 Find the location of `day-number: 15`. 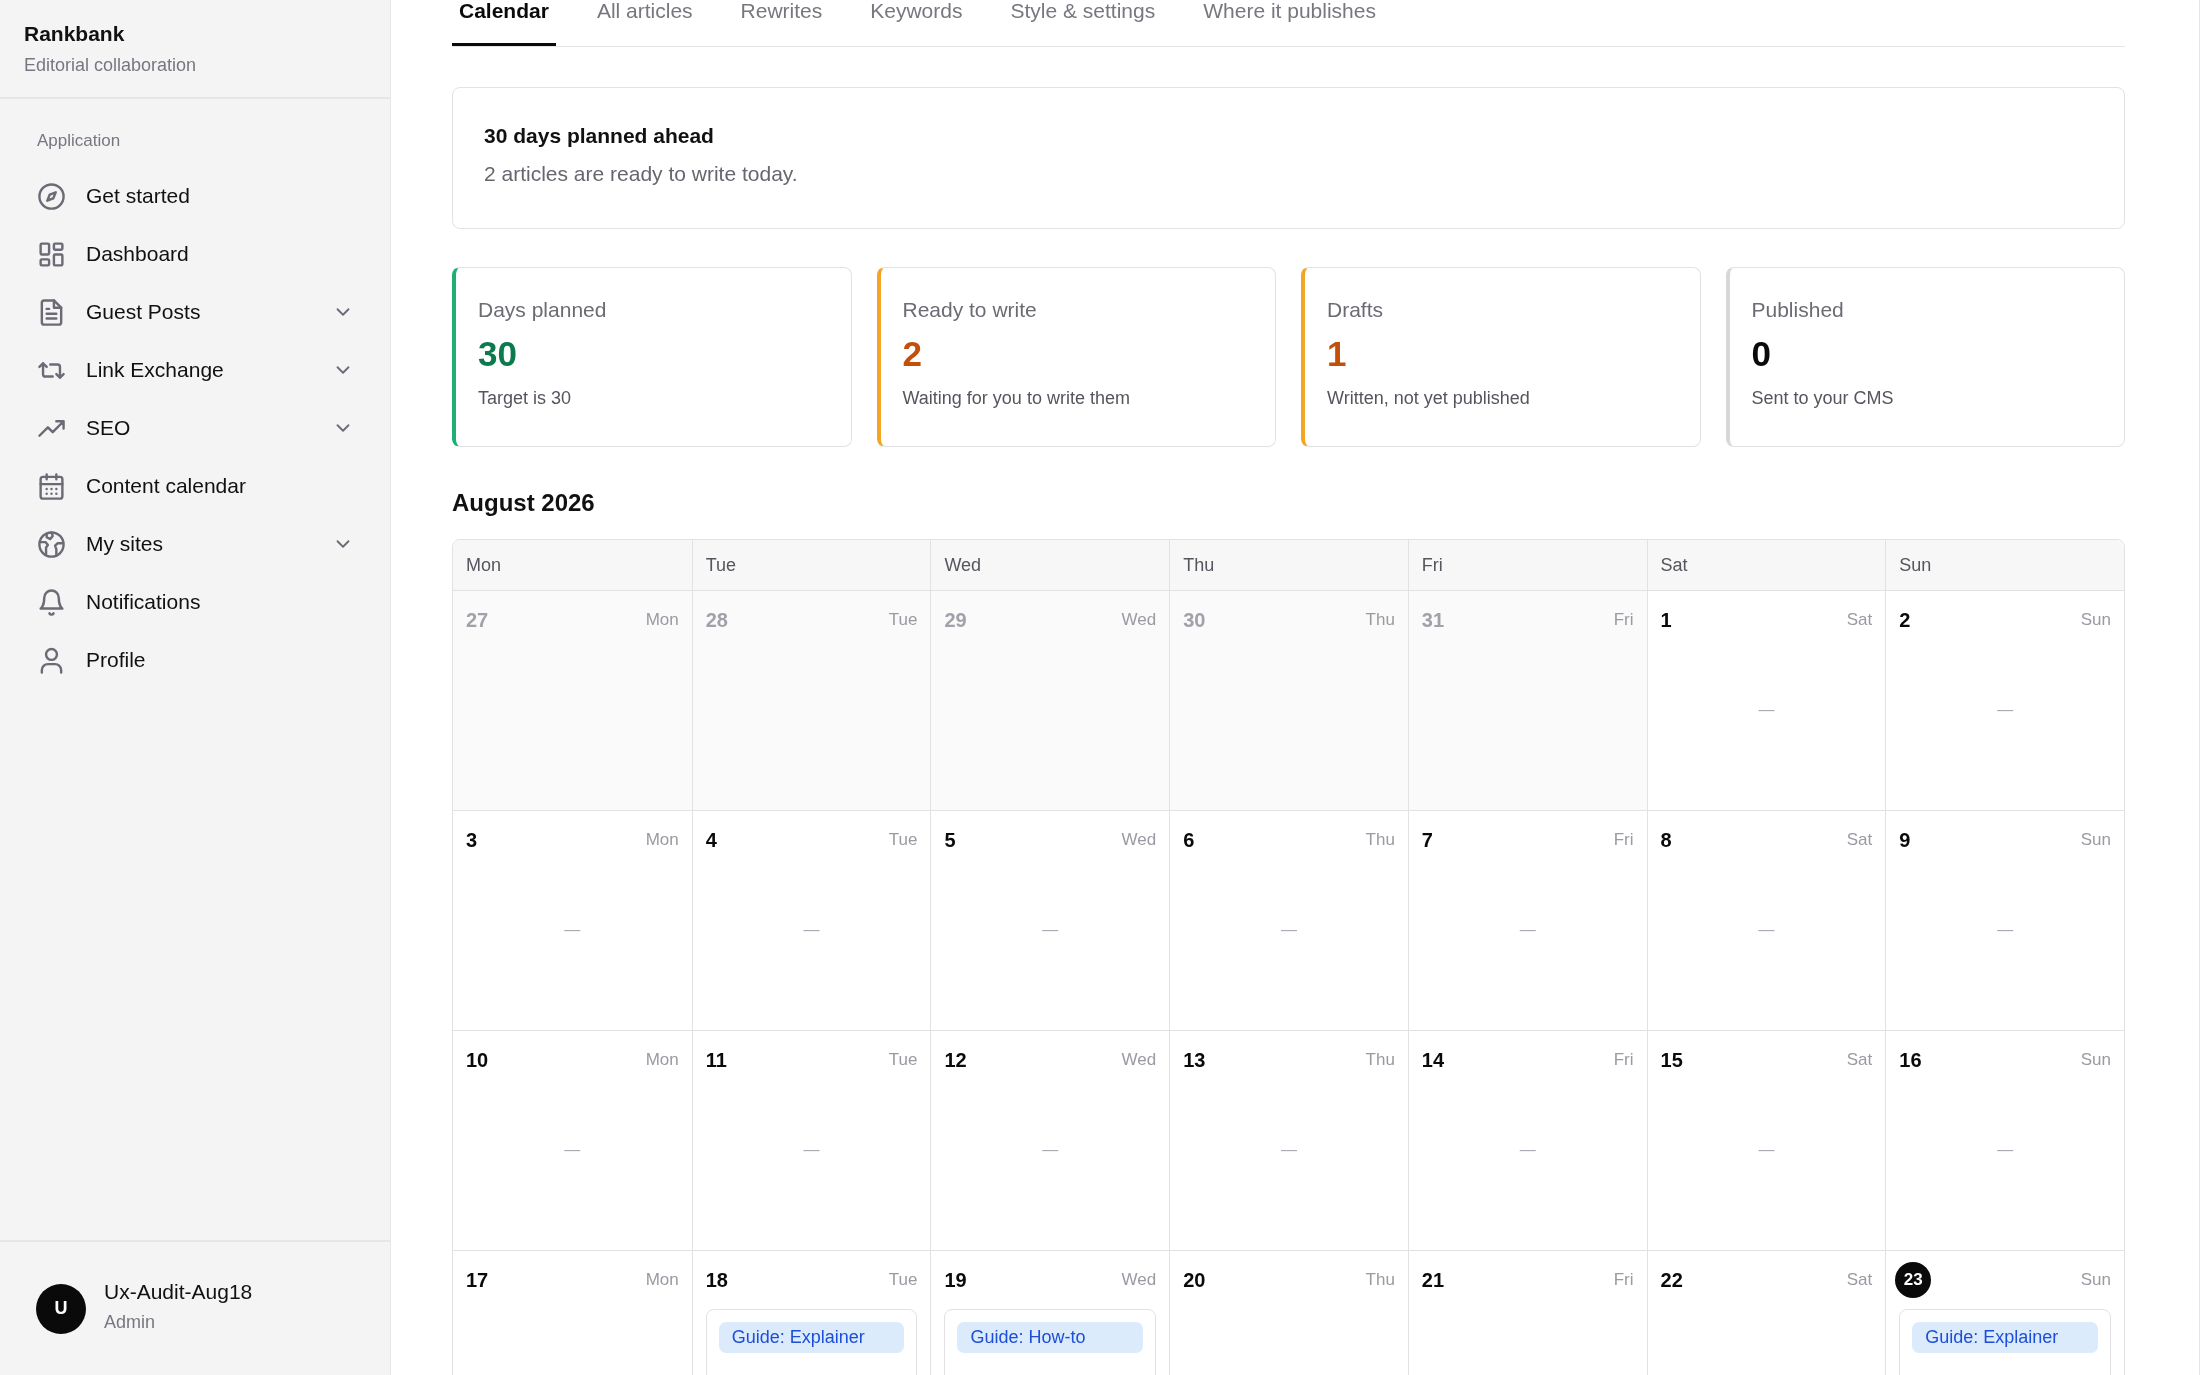

day-number: 15 is located at coordinates (1671, 1060).